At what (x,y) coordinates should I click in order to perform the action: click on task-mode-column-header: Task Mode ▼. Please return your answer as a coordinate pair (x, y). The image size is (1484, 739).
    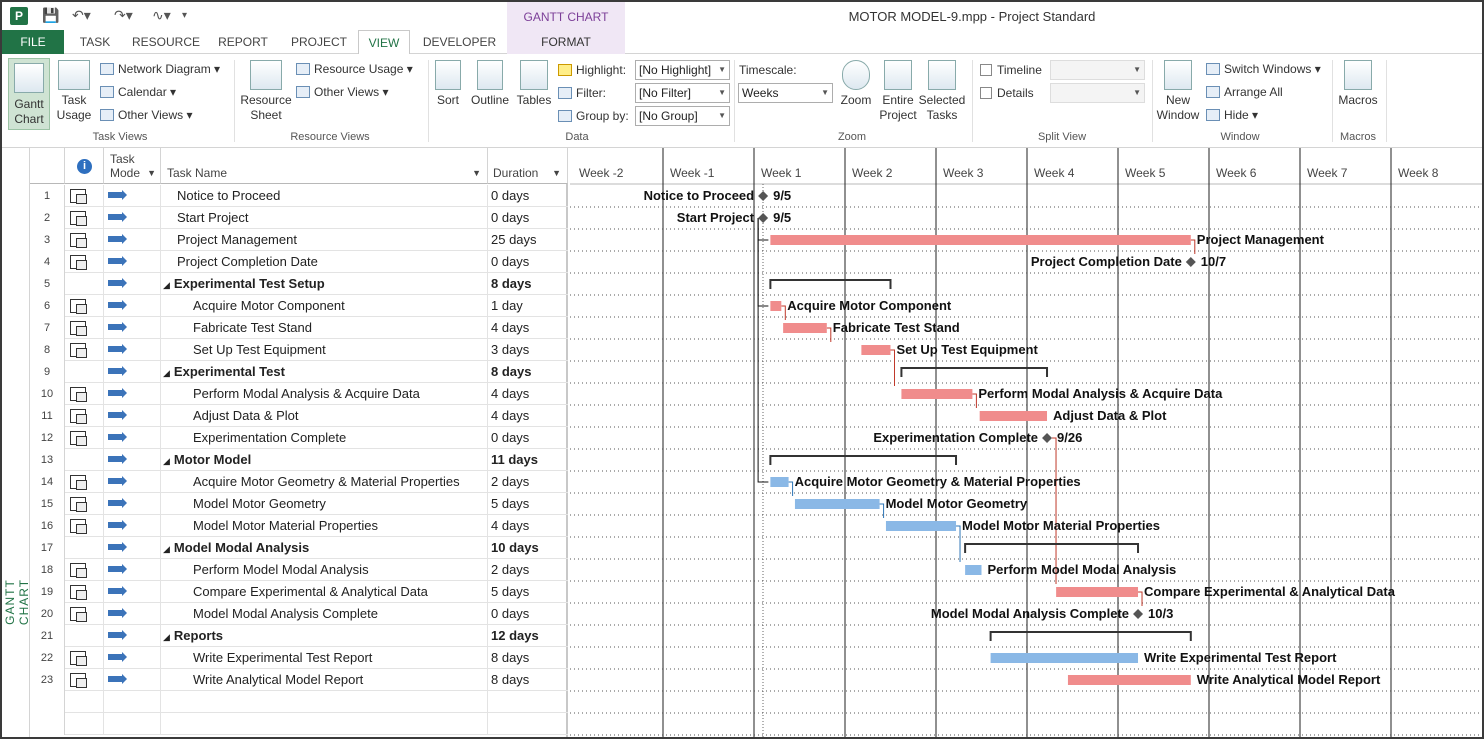
    Looking at the image, I should click on (132, 166).